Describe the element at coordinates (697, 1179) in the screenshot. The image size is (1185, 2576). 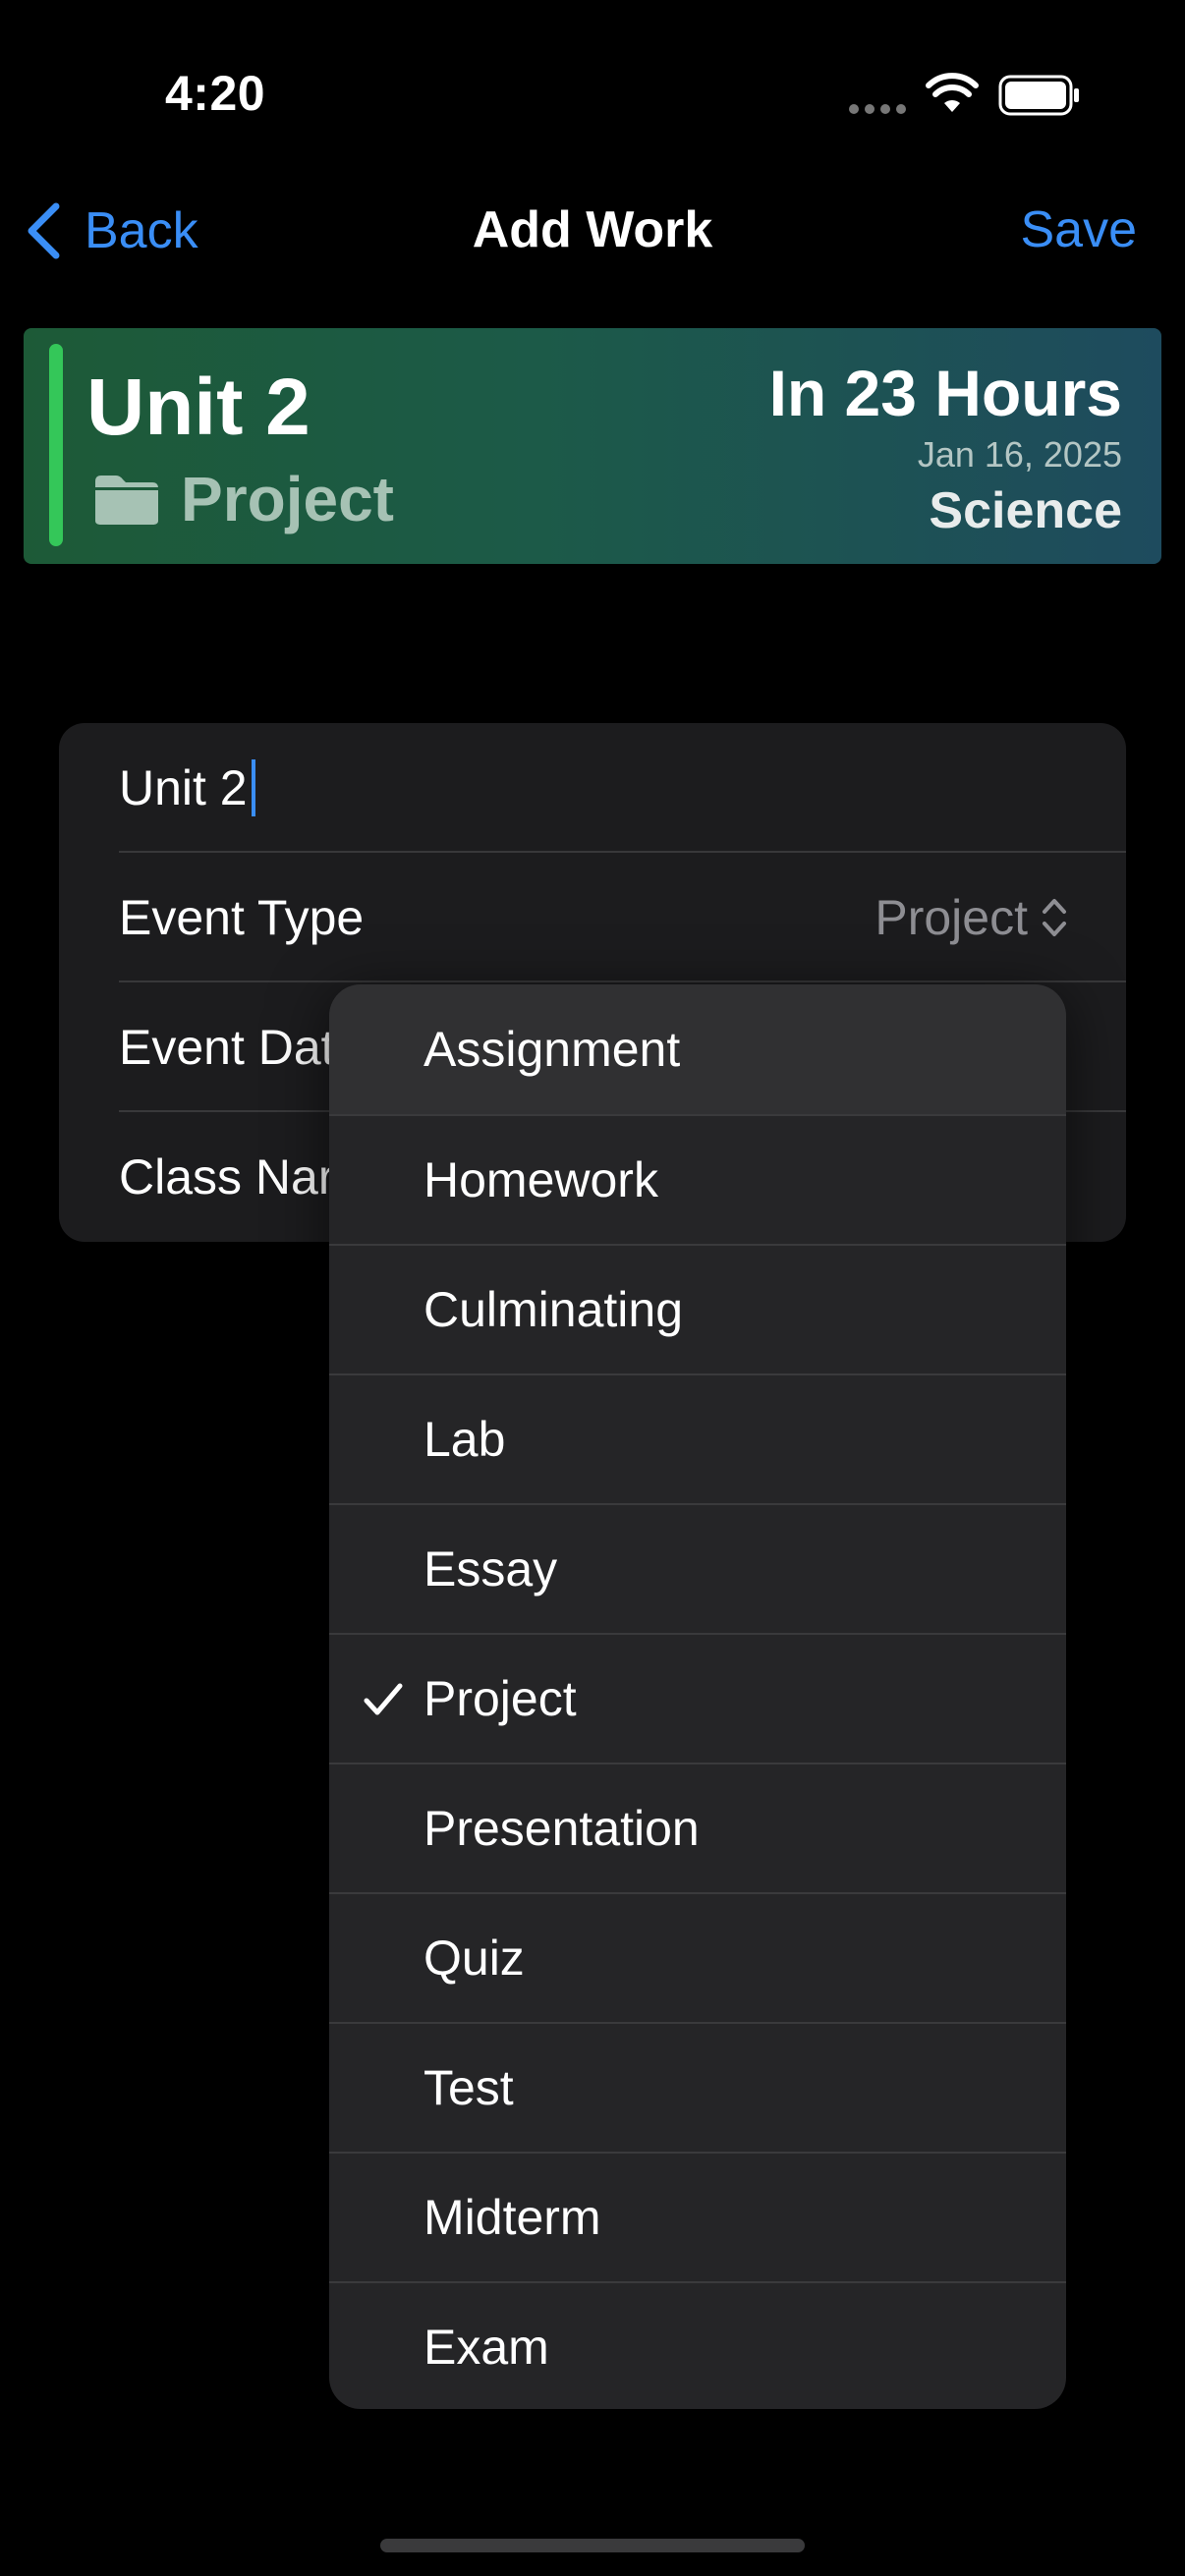
I see `menu-item-homework: Homework` at that location.